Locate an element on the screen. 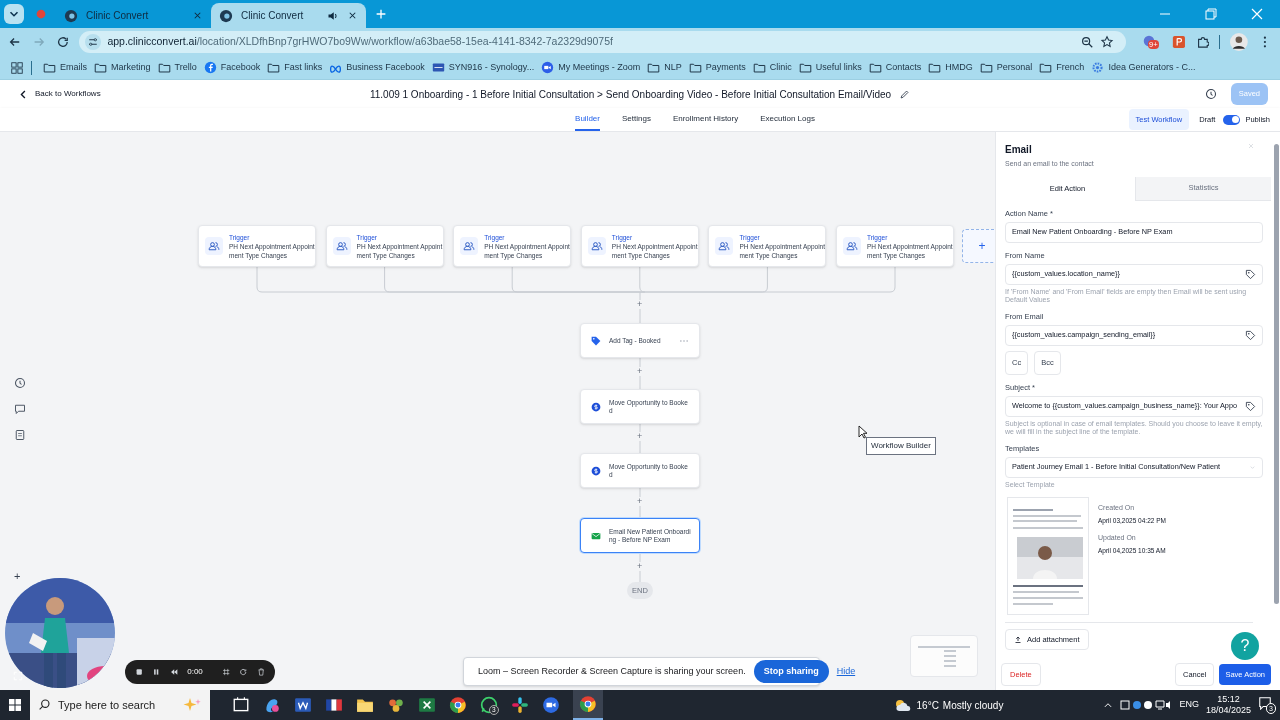  back-link: Back to Workflows is located at coordinates (194, 94).